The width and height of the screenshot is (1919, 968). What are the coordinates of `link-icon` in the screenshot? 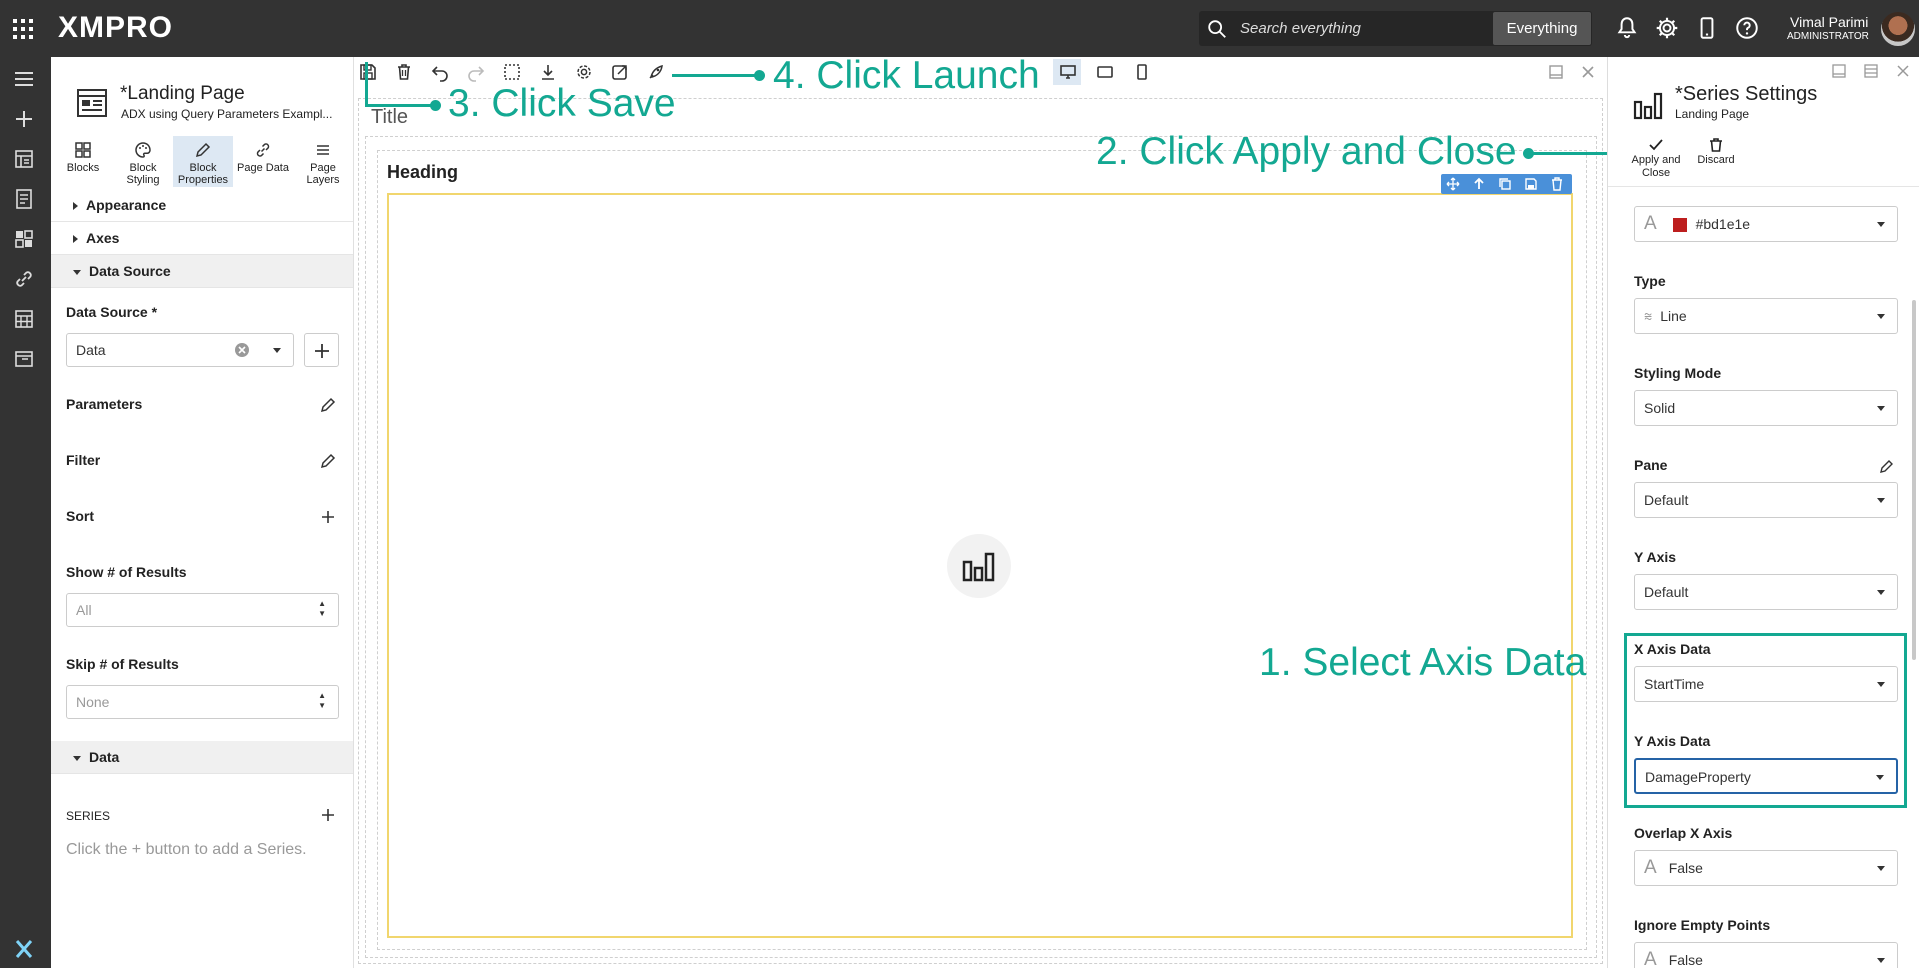 It's located at (24, 279).